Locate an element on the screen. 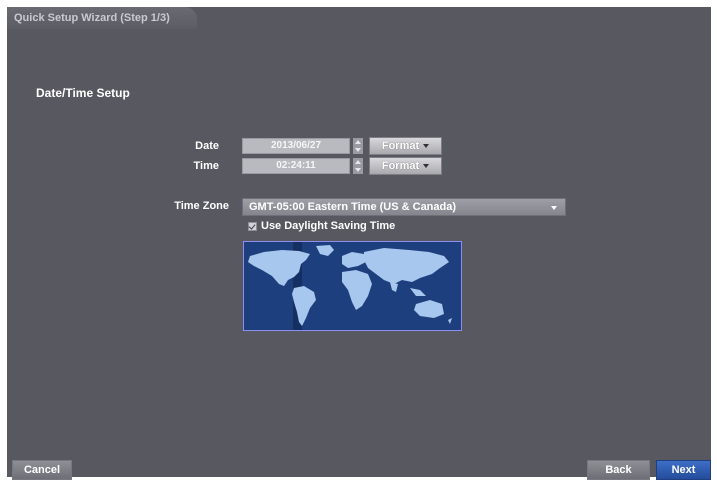 The height and width of the screenshot is (481, 717). world-map is located at coordinates (352, 286).